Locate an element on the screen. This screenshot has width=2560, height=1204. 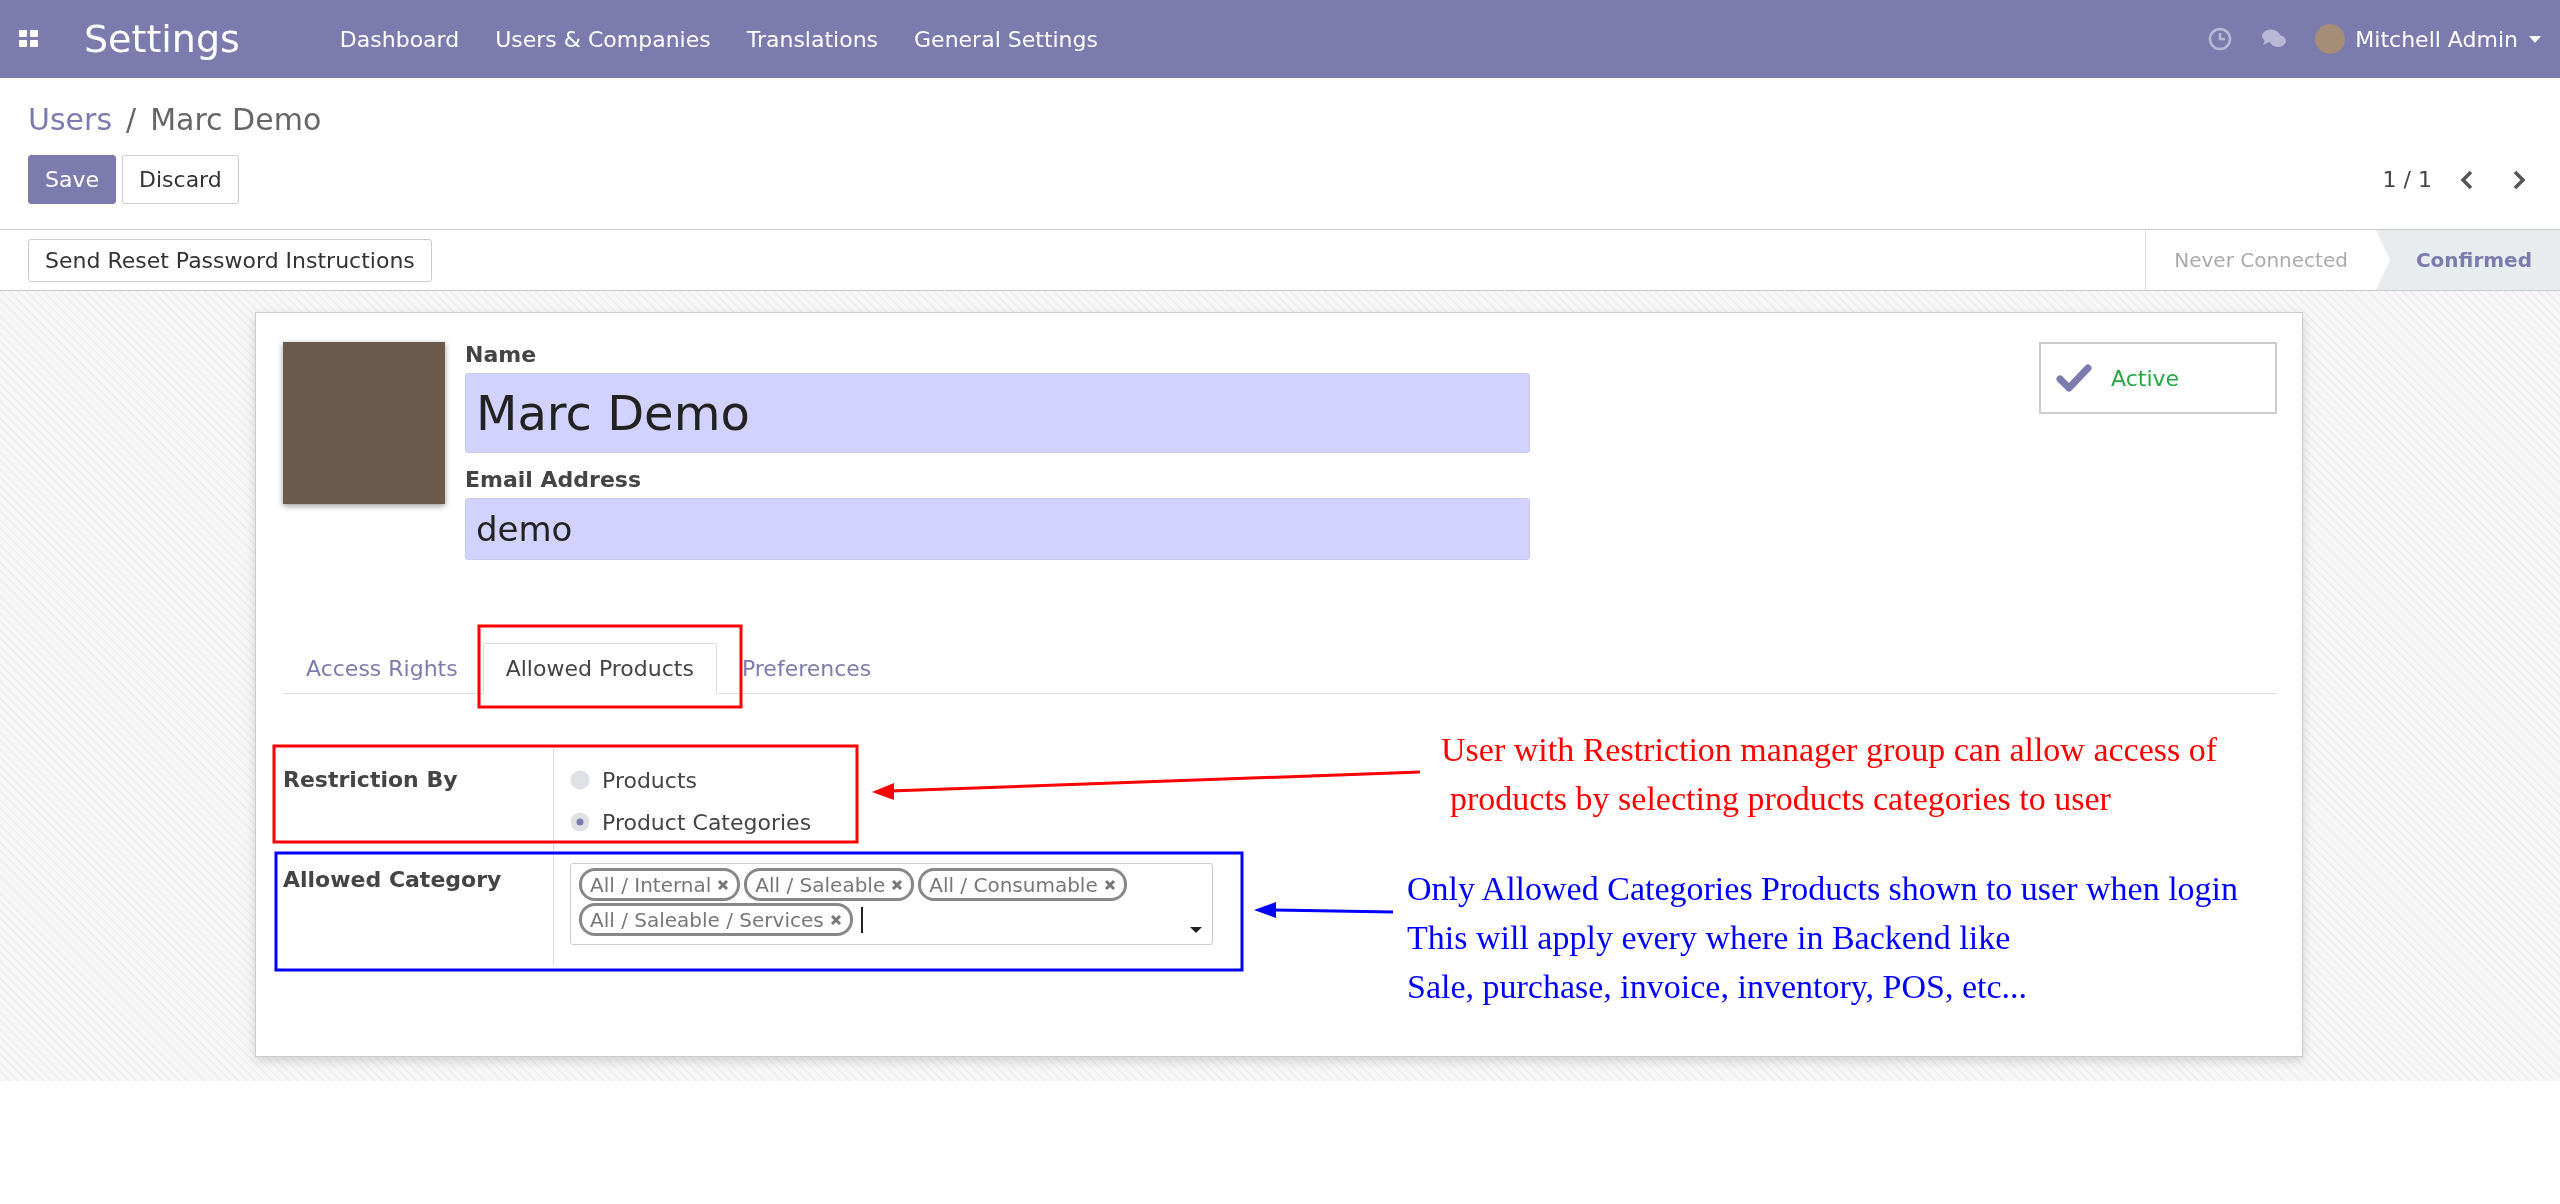
pager-counter: 1 / 1 is located at coordinates (2407, 179).